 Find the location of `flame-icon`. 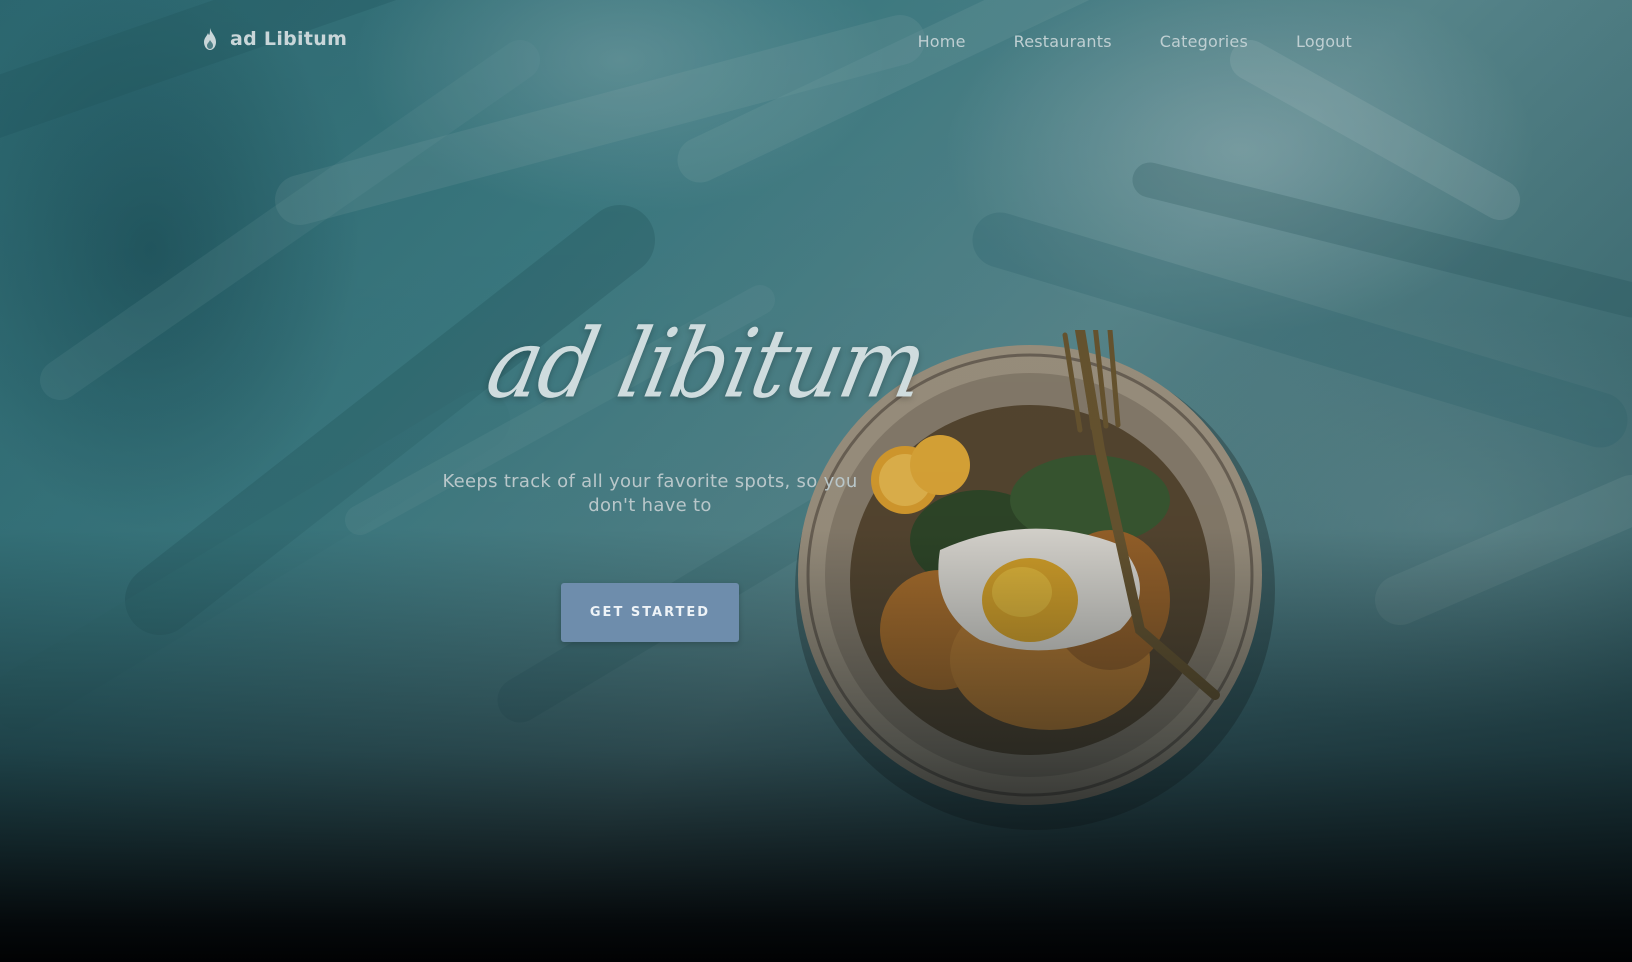

flame-icon is located at coordinates (210, 39).